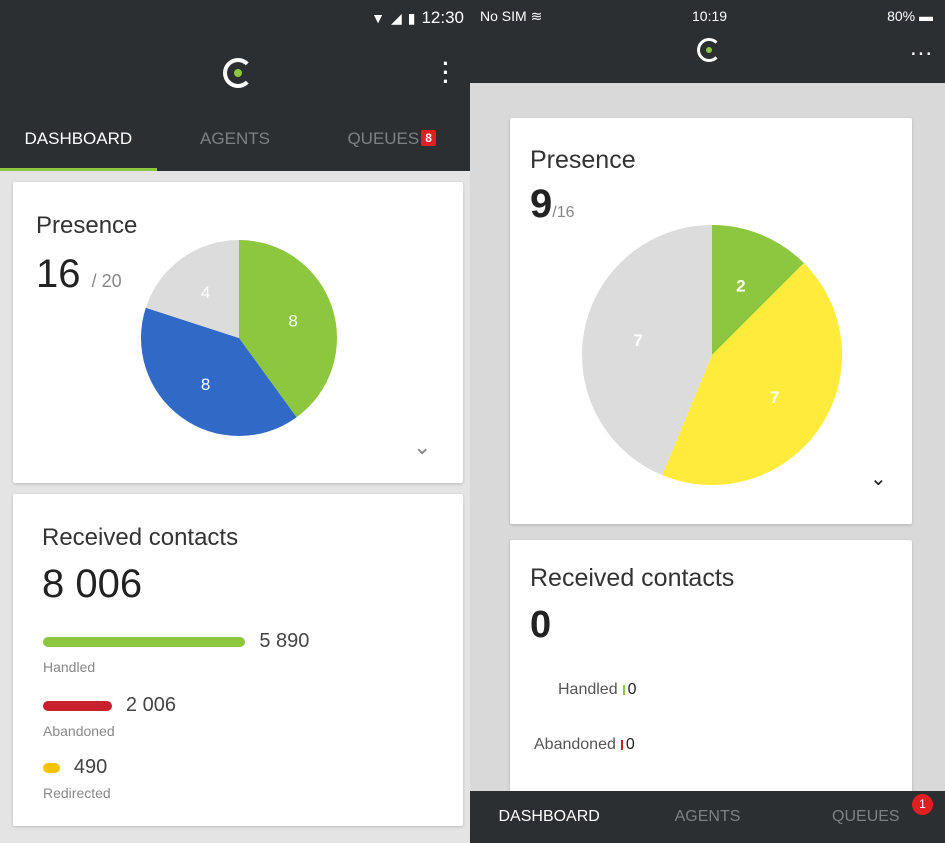 This screenshot has height=843, width=945. Describe the element at coordinates (150, 705) in the screenshot. I see `contact-value: 2 006` at that location.